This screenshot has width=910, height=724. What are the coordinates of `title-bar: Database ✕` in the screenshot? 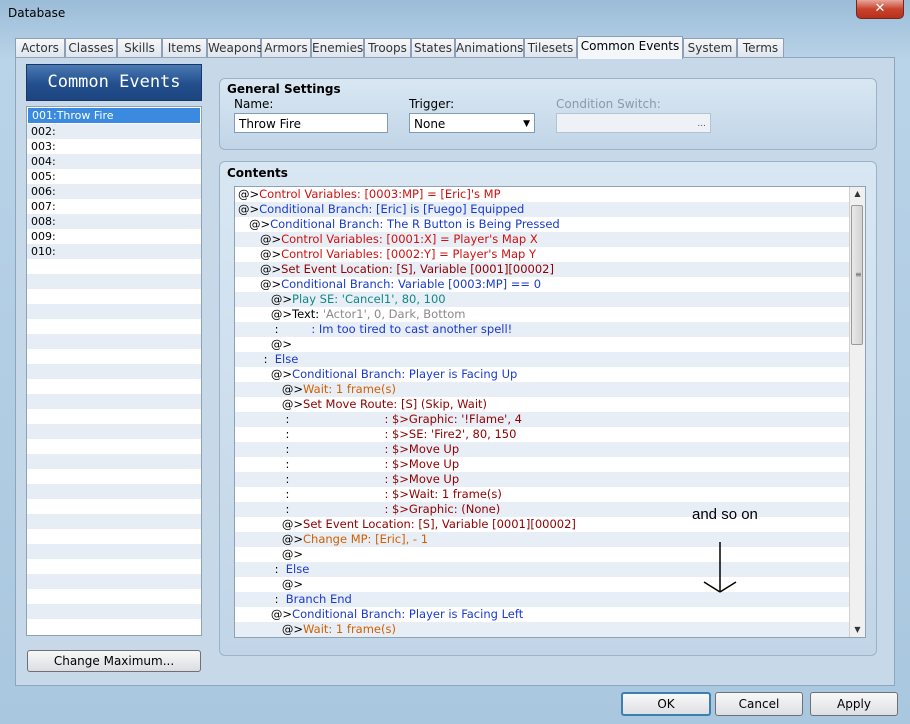 It's located at (455, 13).